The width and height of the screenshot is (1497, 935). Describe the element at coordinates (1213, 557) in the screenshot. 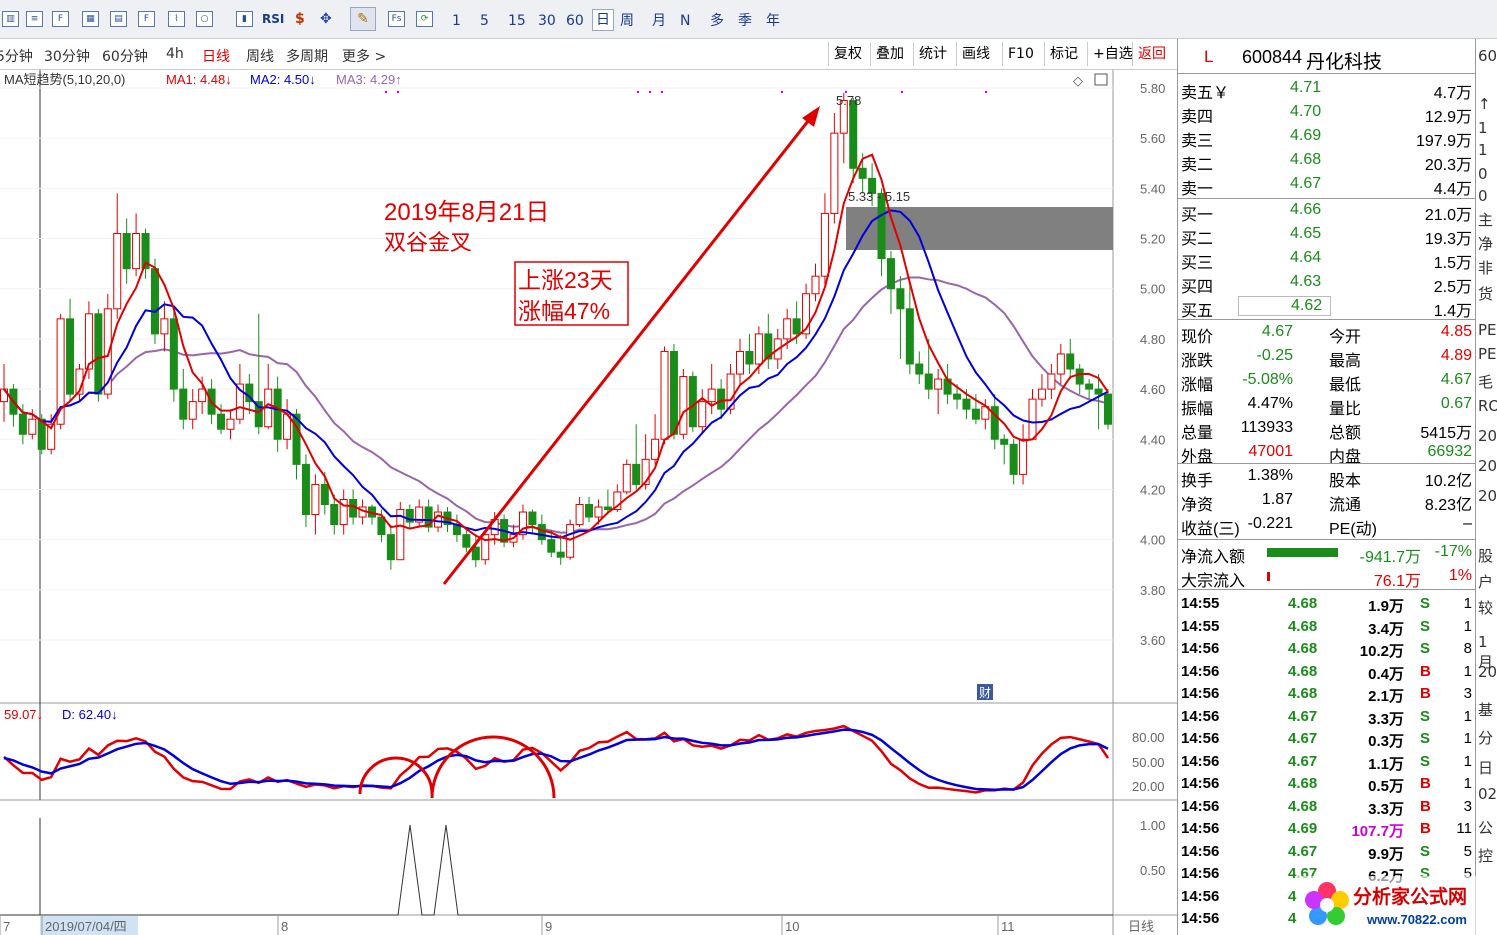

I see `flow-label: 净流入额` at that location.